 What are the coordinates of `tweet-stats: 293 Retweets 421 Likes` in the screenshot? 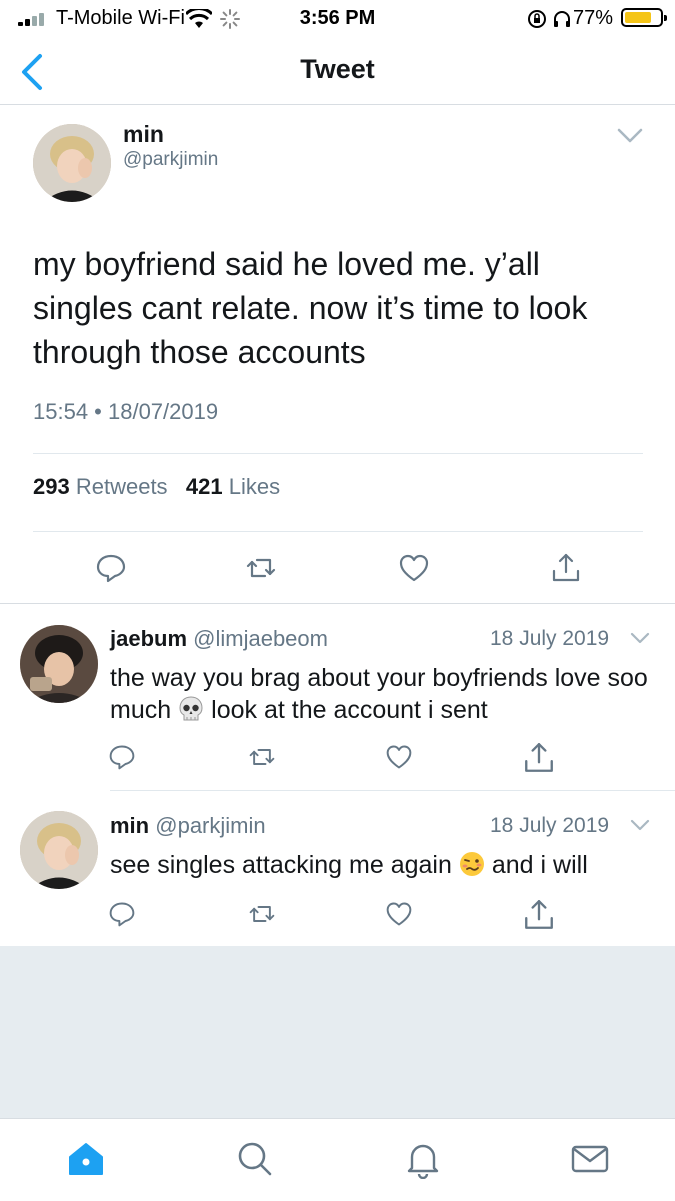 It's located at (156, 487).